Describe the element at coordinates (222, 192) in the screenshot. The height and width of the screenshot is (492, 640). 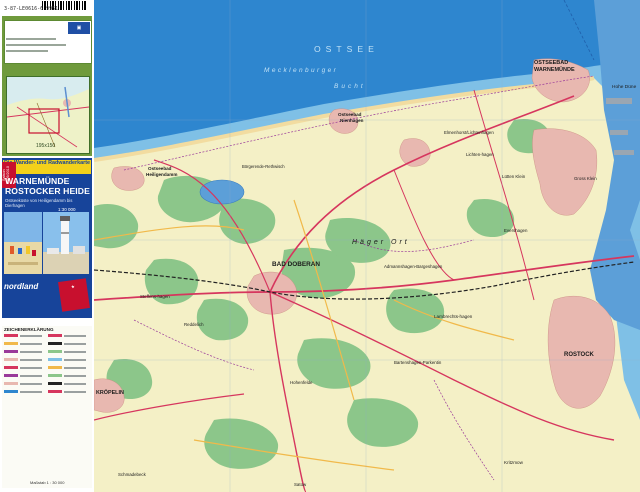
I see `lake-conventer-see` at that location.